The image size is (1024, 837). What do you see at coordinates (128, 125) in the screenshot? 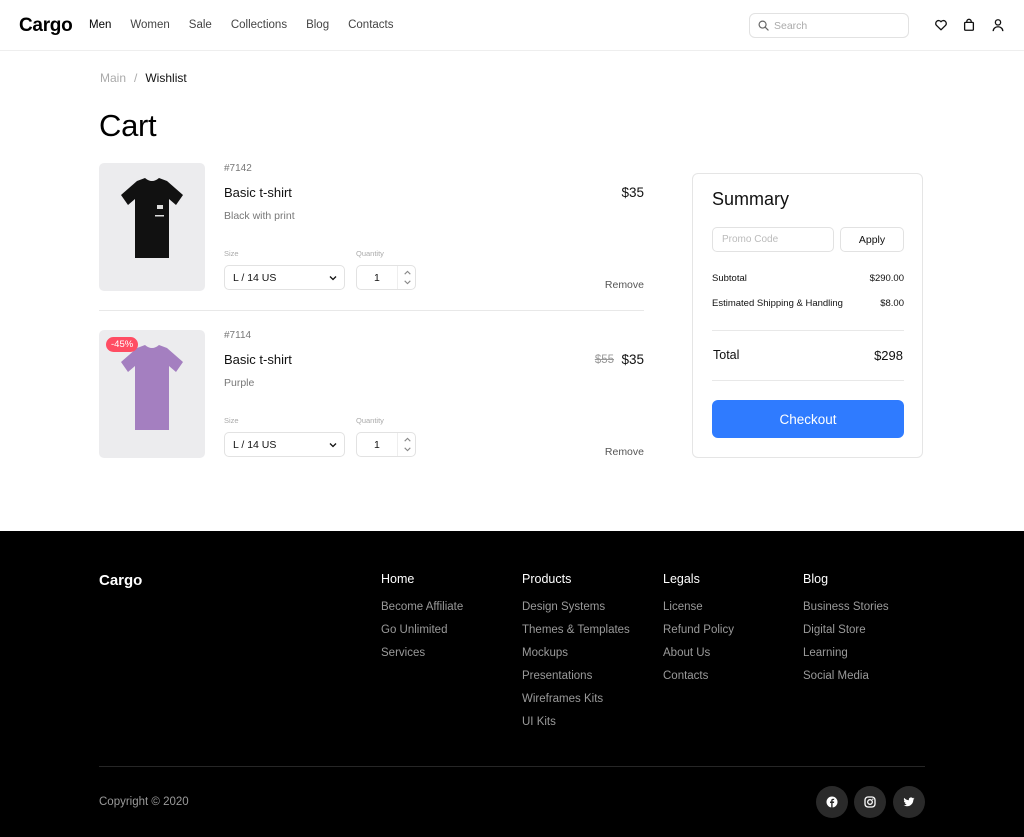
I see `page-title: Cart` at bounding box center [128, 125].